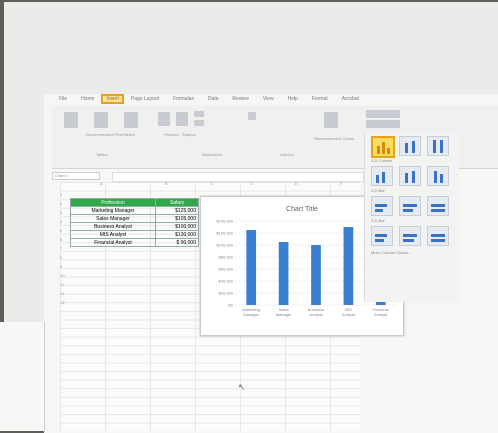 This screenshot has height=433, width=498. What do you see at coordinates (199, 123) in the screenshot?
I see `3d-models-button` at bounding box center [199, 123].